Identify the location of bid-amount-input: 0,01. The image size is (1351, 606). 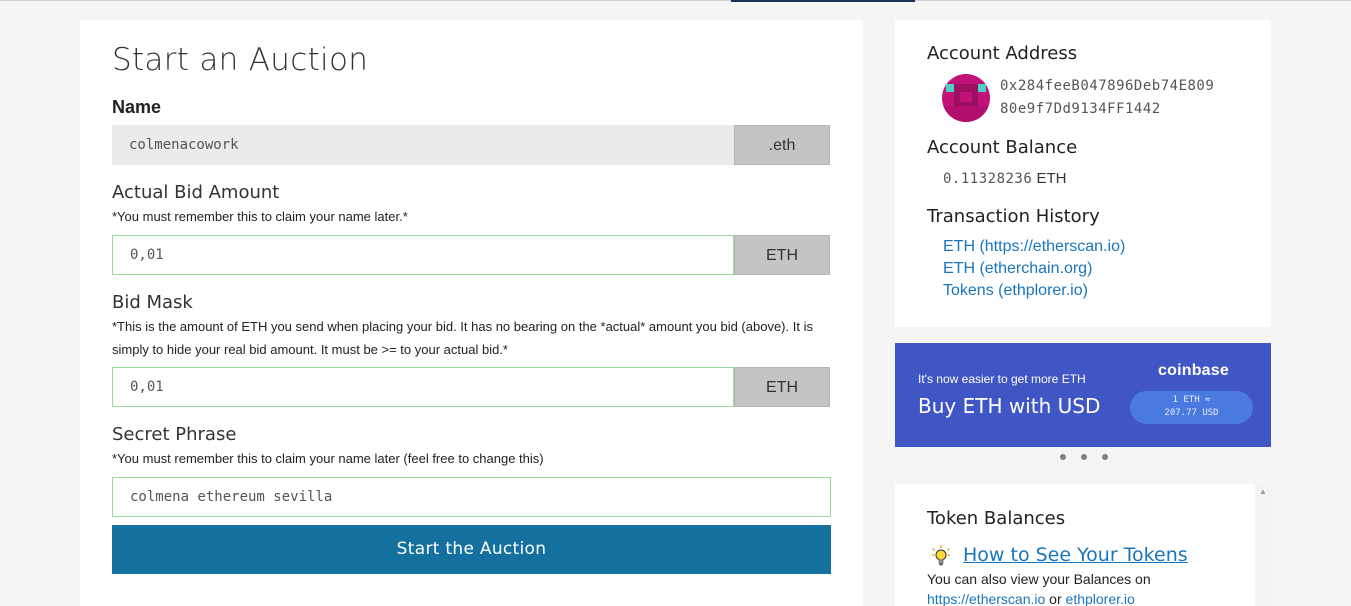
(423, 255).